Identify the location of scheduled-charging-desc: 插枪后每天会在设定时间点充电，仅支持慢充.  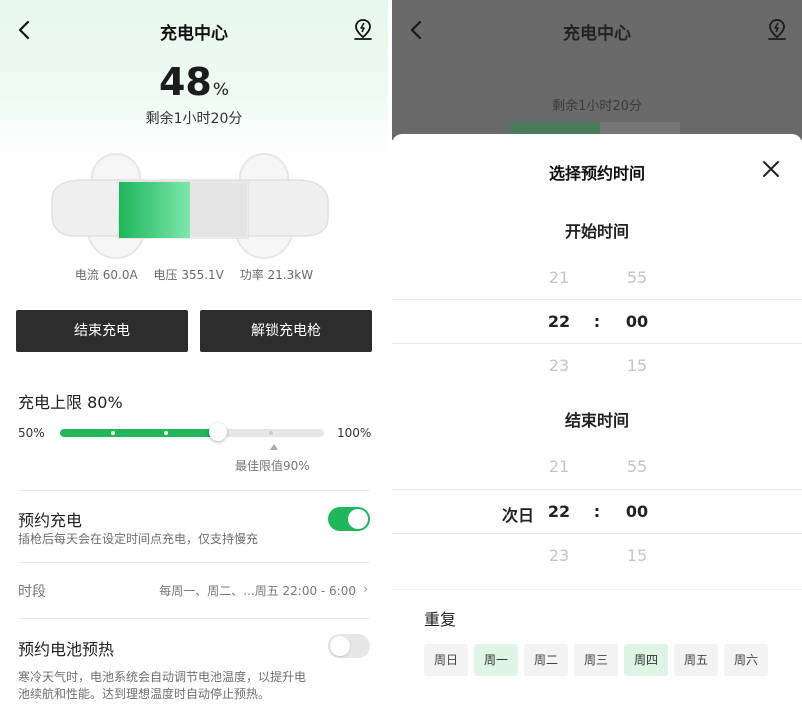
(138, 539).